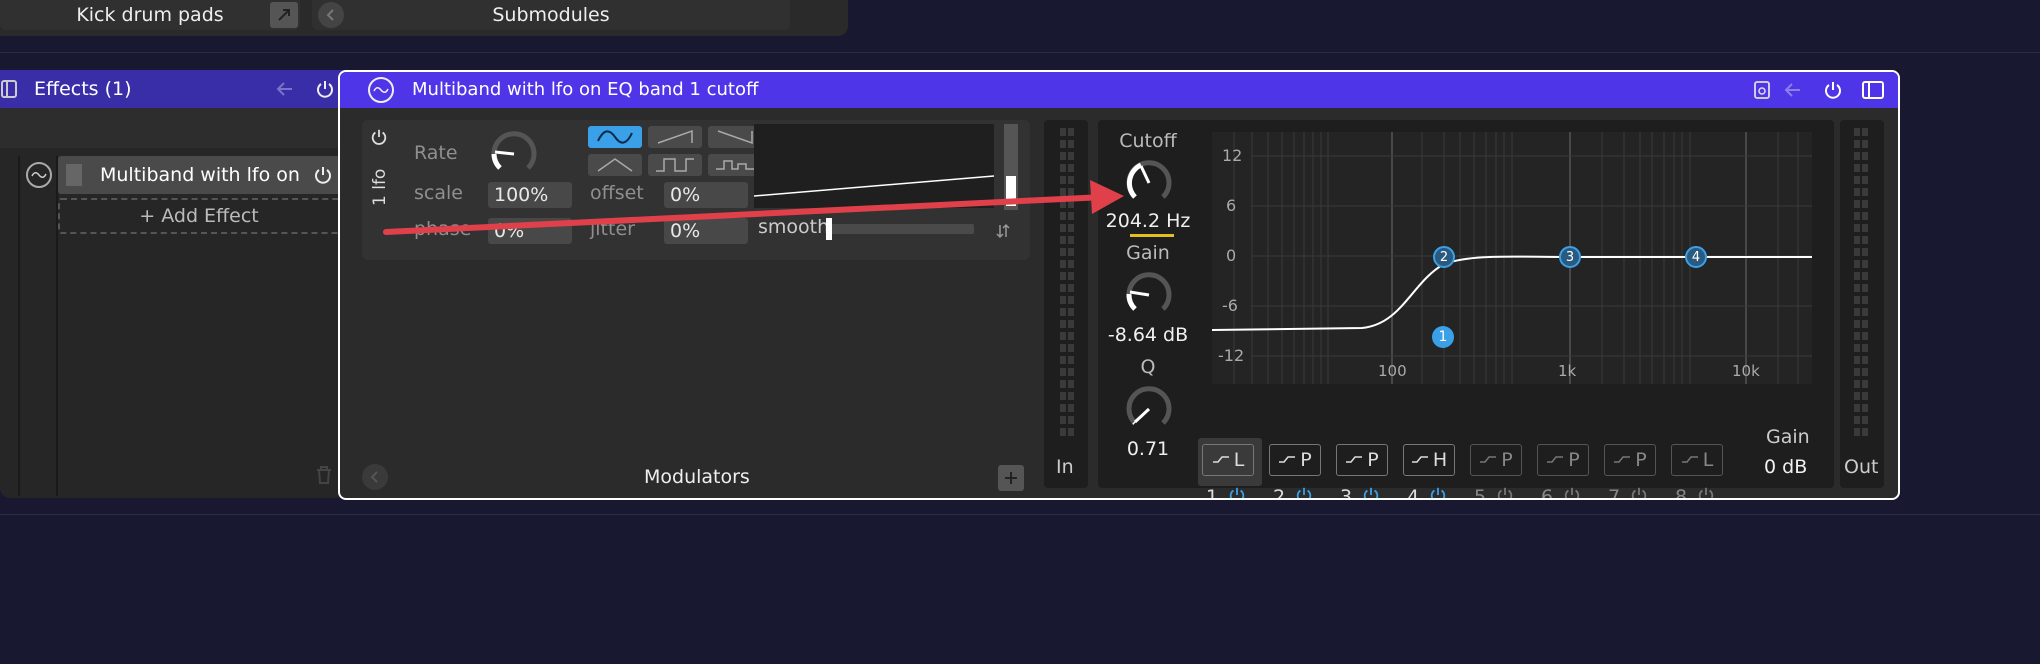  I want to click on kick-drum-pads-label: Kick drum pads, so click(150, 15).